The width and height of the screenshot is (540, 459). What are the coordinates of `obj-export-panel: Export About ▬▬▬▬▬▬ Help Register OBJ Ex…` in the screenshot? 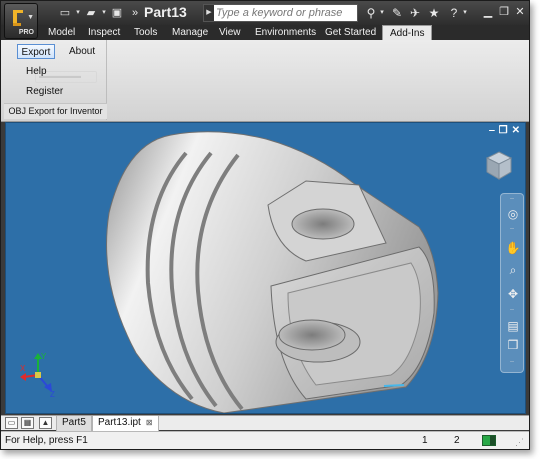 It's located at (55, 80).